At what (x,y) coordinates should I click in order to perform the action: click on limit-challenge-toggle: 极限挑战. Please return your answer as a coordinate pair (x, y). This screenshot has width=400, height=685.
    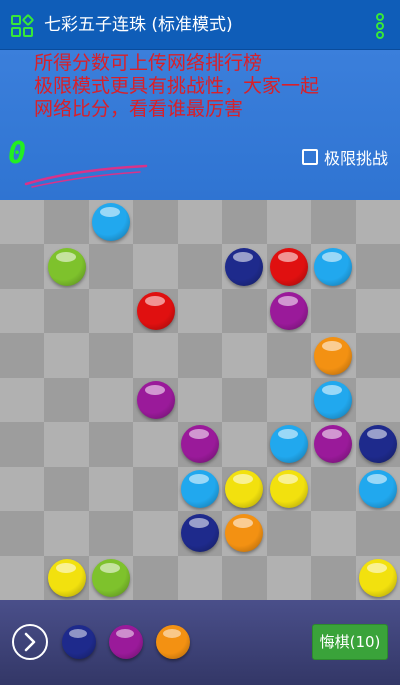
    Looking at the image, I should click on (344, 157).